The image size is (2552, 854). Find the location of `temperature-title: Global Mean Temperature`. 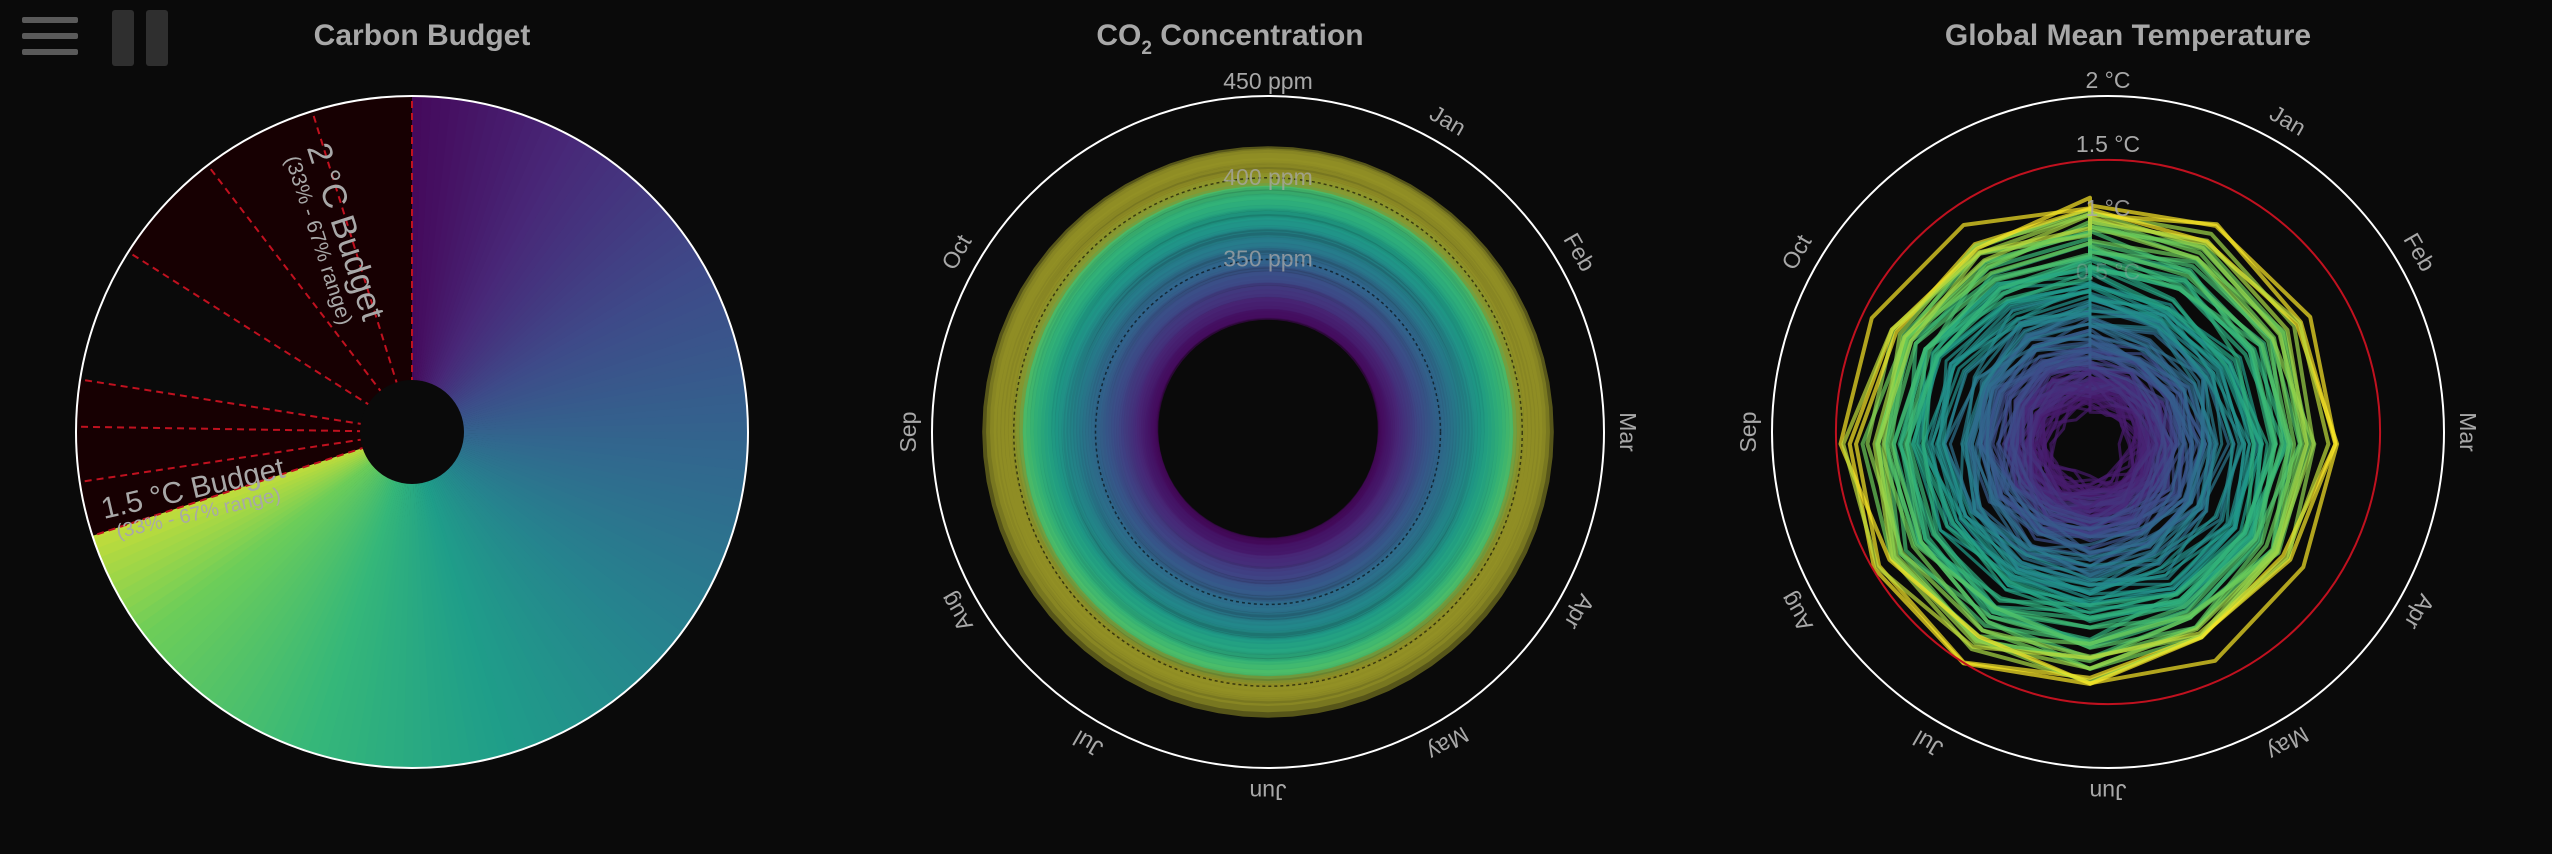

temperature-title: Global Mean Temperature is located at coordinates (2128, 35).